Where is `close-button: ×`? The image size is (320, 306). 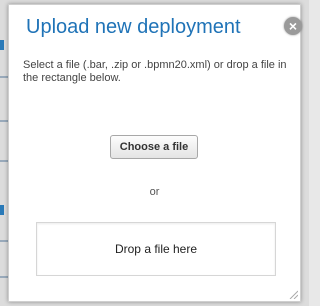 close-button: × is located at coordinates (293, 26).